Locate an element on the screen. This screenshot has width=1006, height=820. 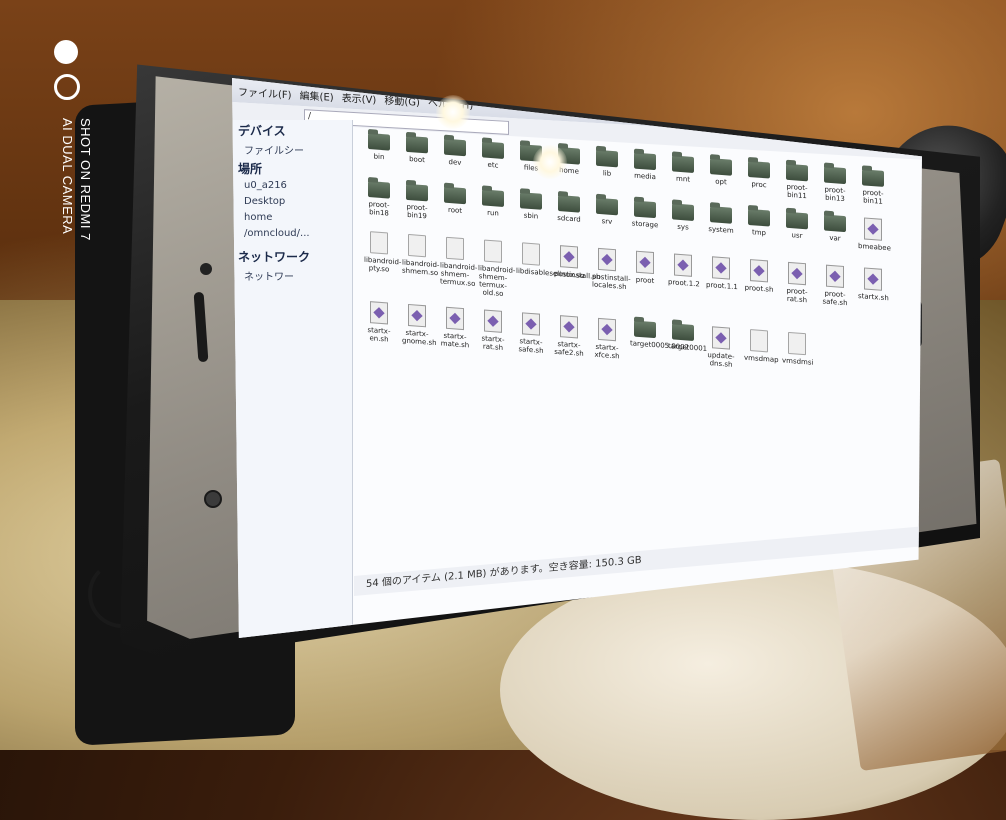
file-item: libandroid-shmem-termux.so is located at coordinates (458, 262).